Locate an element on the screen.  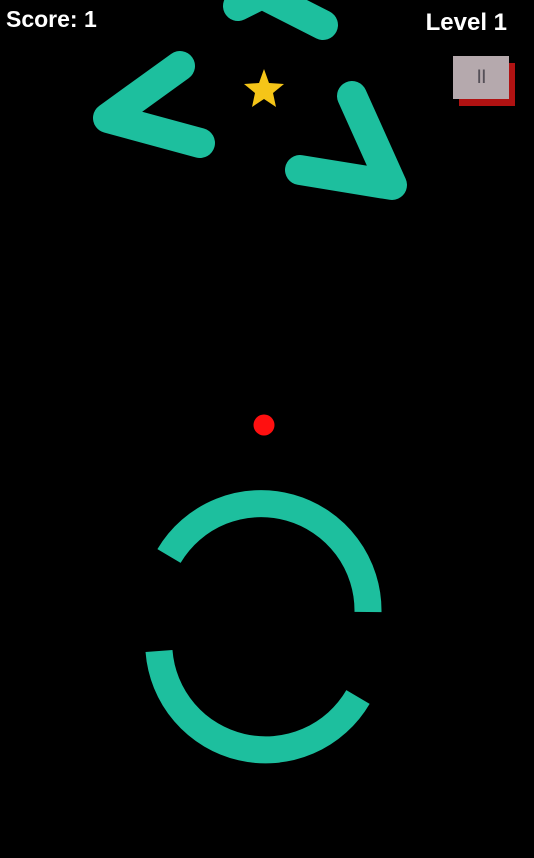
triangle-arm-top is located at coordinates (280, 20).